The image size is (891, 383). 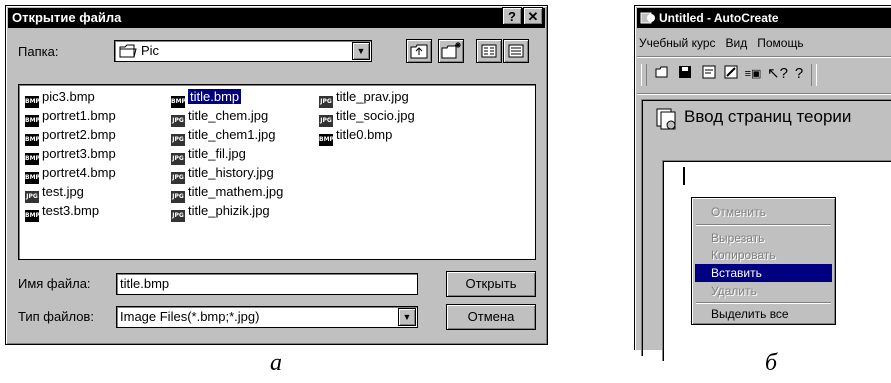 I want to click on filetype-label: Тип файлов:, so click(x=56, y=316).